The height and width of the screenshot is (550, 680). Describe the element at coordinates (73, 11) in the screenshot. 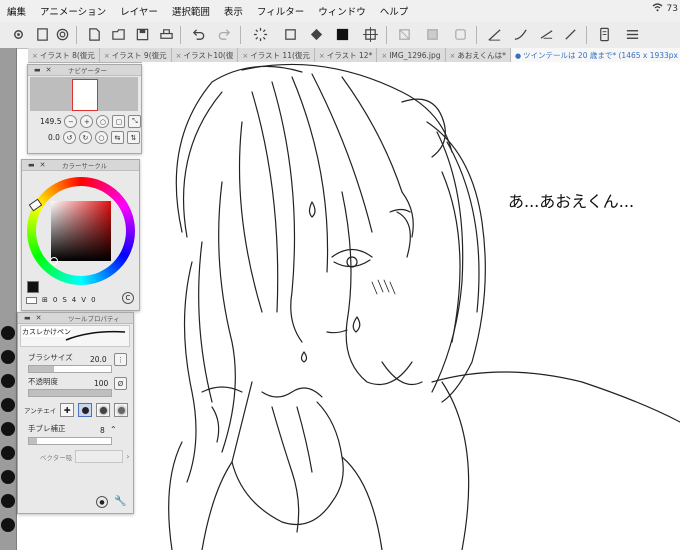

I see `menu-animation: アニメーション` at that location.